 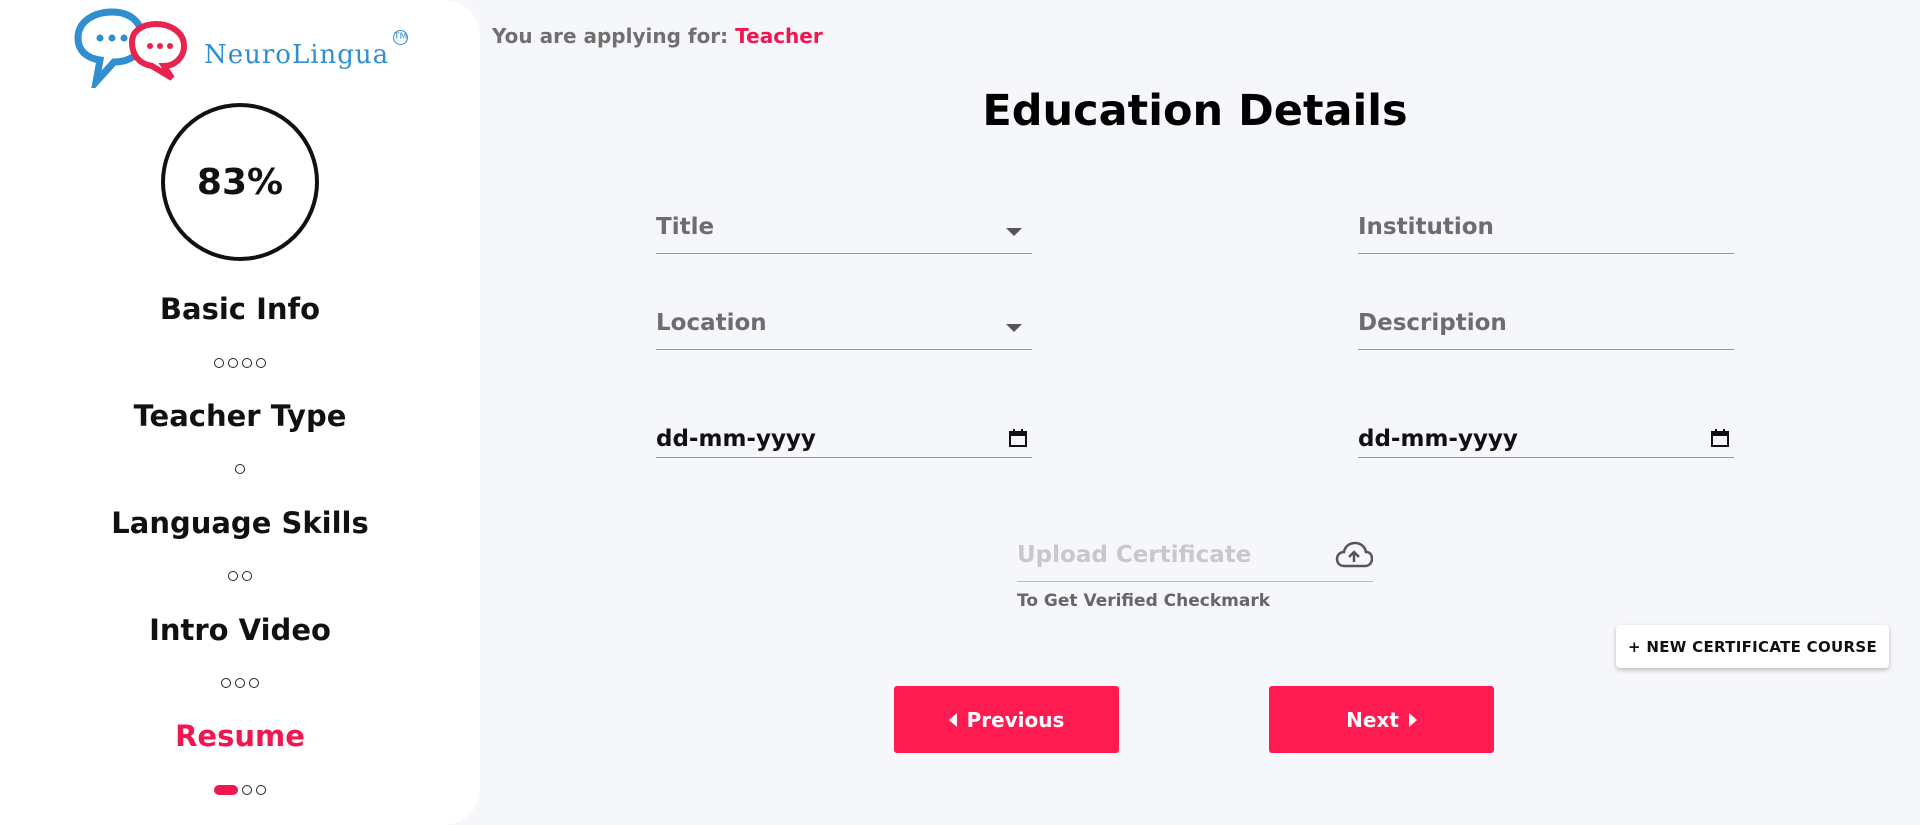 I want to click on institution-input-label: Institution, so click(x=1426, y=227).